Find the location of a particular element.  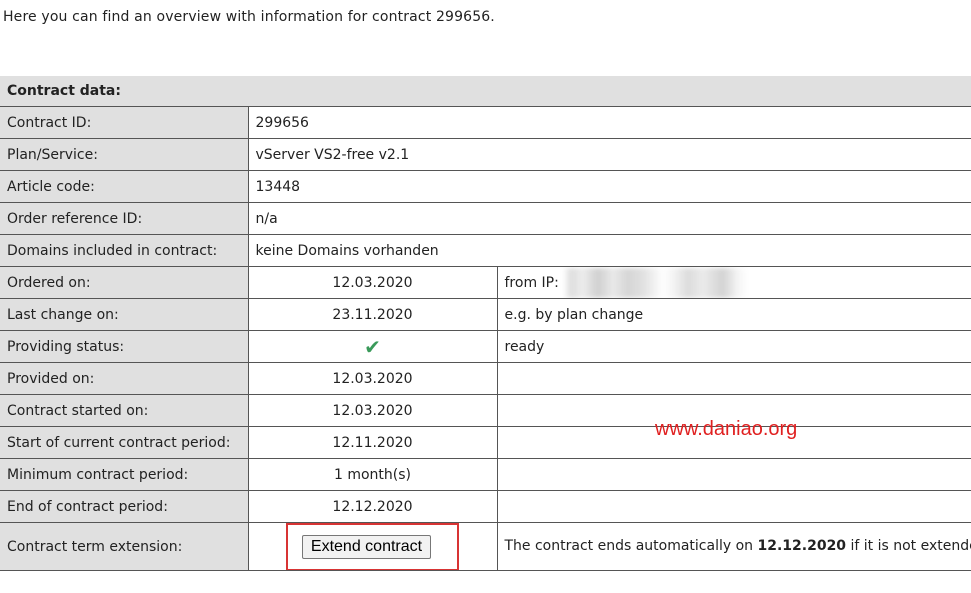

status-note: ready is located at coordinates (733, 346).